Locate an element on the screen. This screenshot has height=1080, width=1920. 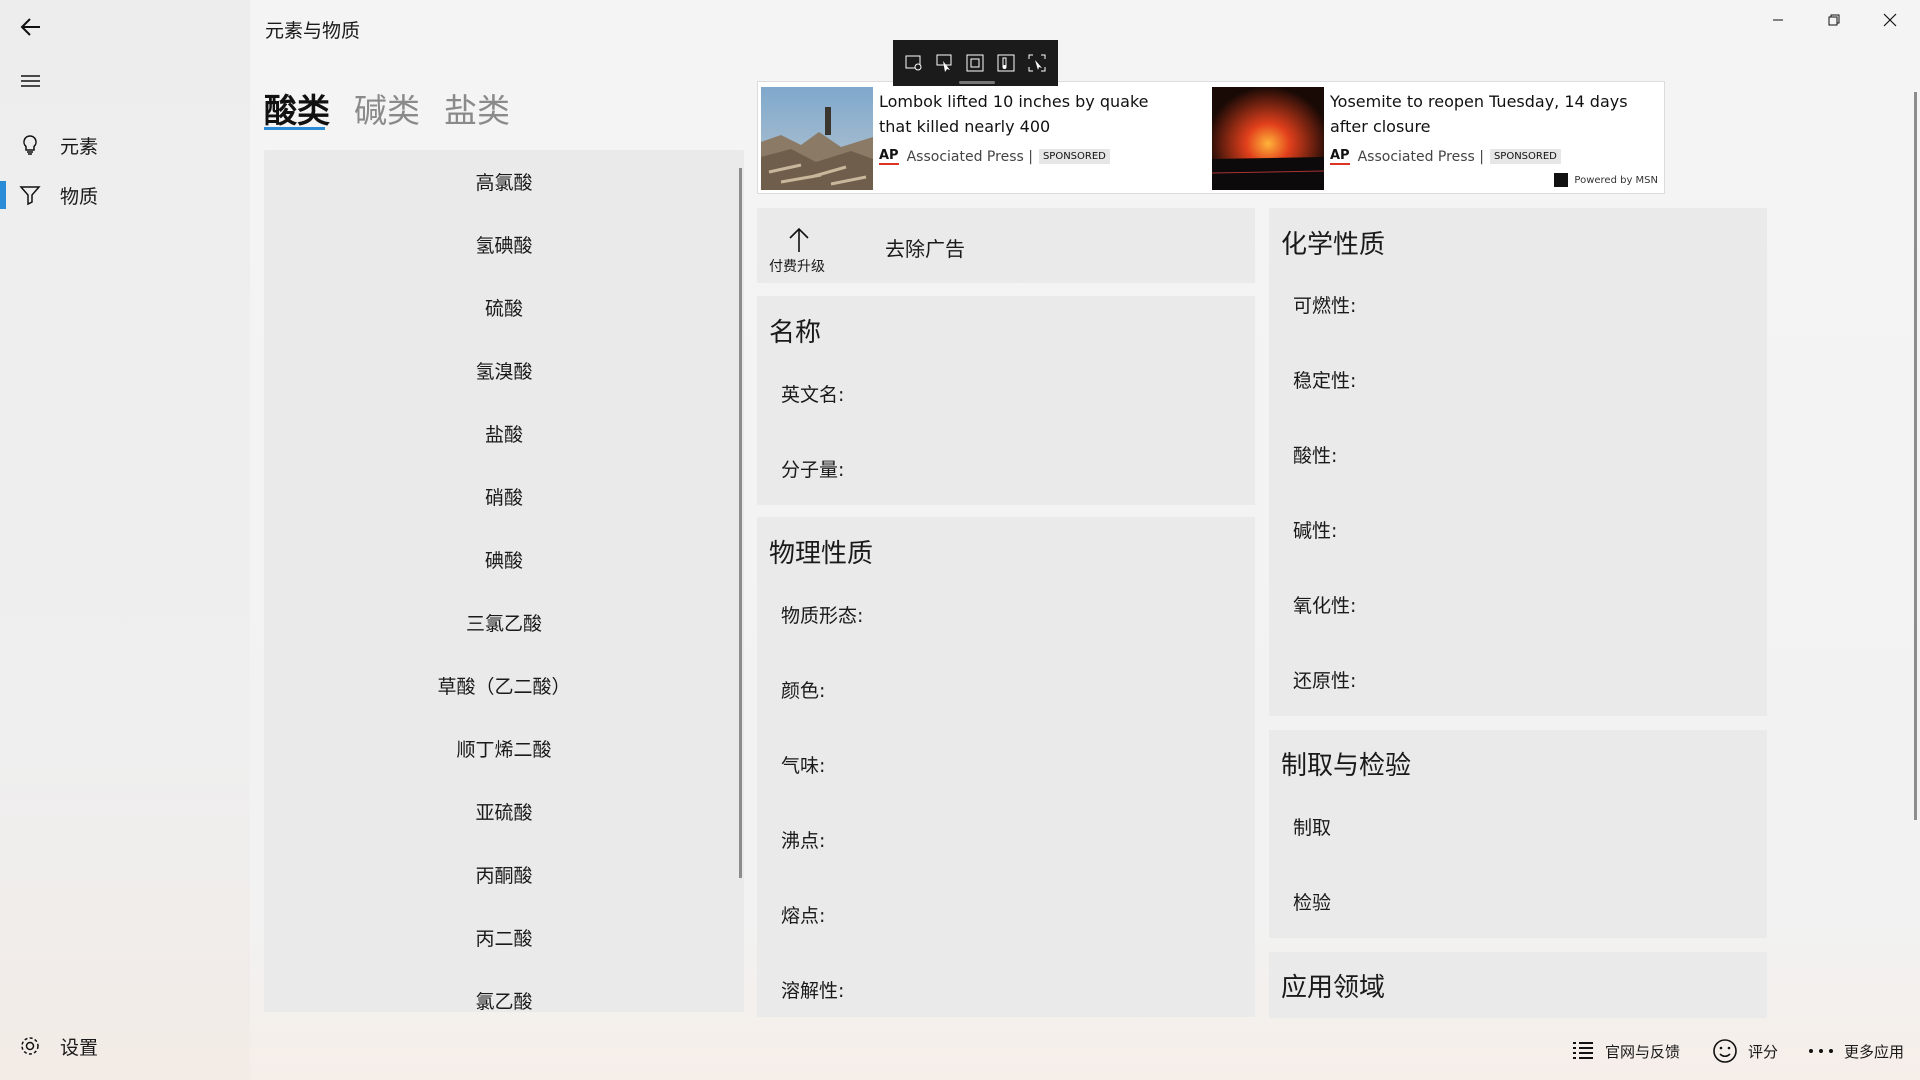
list-item: 氯乙酸 is located at coordinates (504, 990).